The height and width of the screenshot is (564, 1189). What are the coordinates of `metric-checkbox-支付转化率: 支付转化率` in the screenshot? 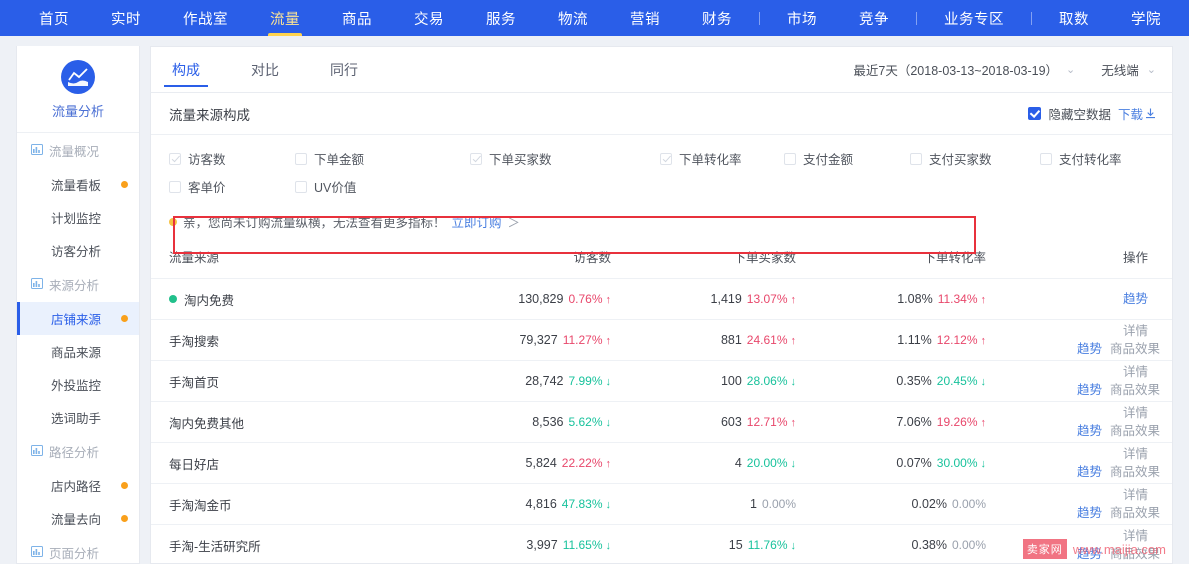 It's located at (1097, 158).